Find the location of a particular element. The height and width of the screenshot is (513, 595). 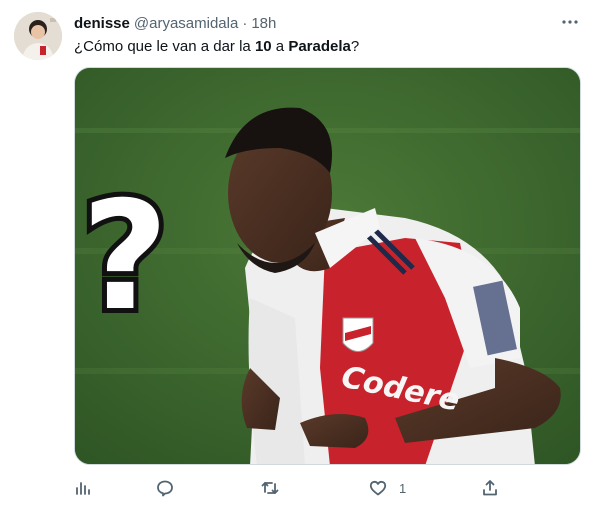

tweet-text-part: ¿Cómo que le van a dar la is located at coordinates (164, 46).